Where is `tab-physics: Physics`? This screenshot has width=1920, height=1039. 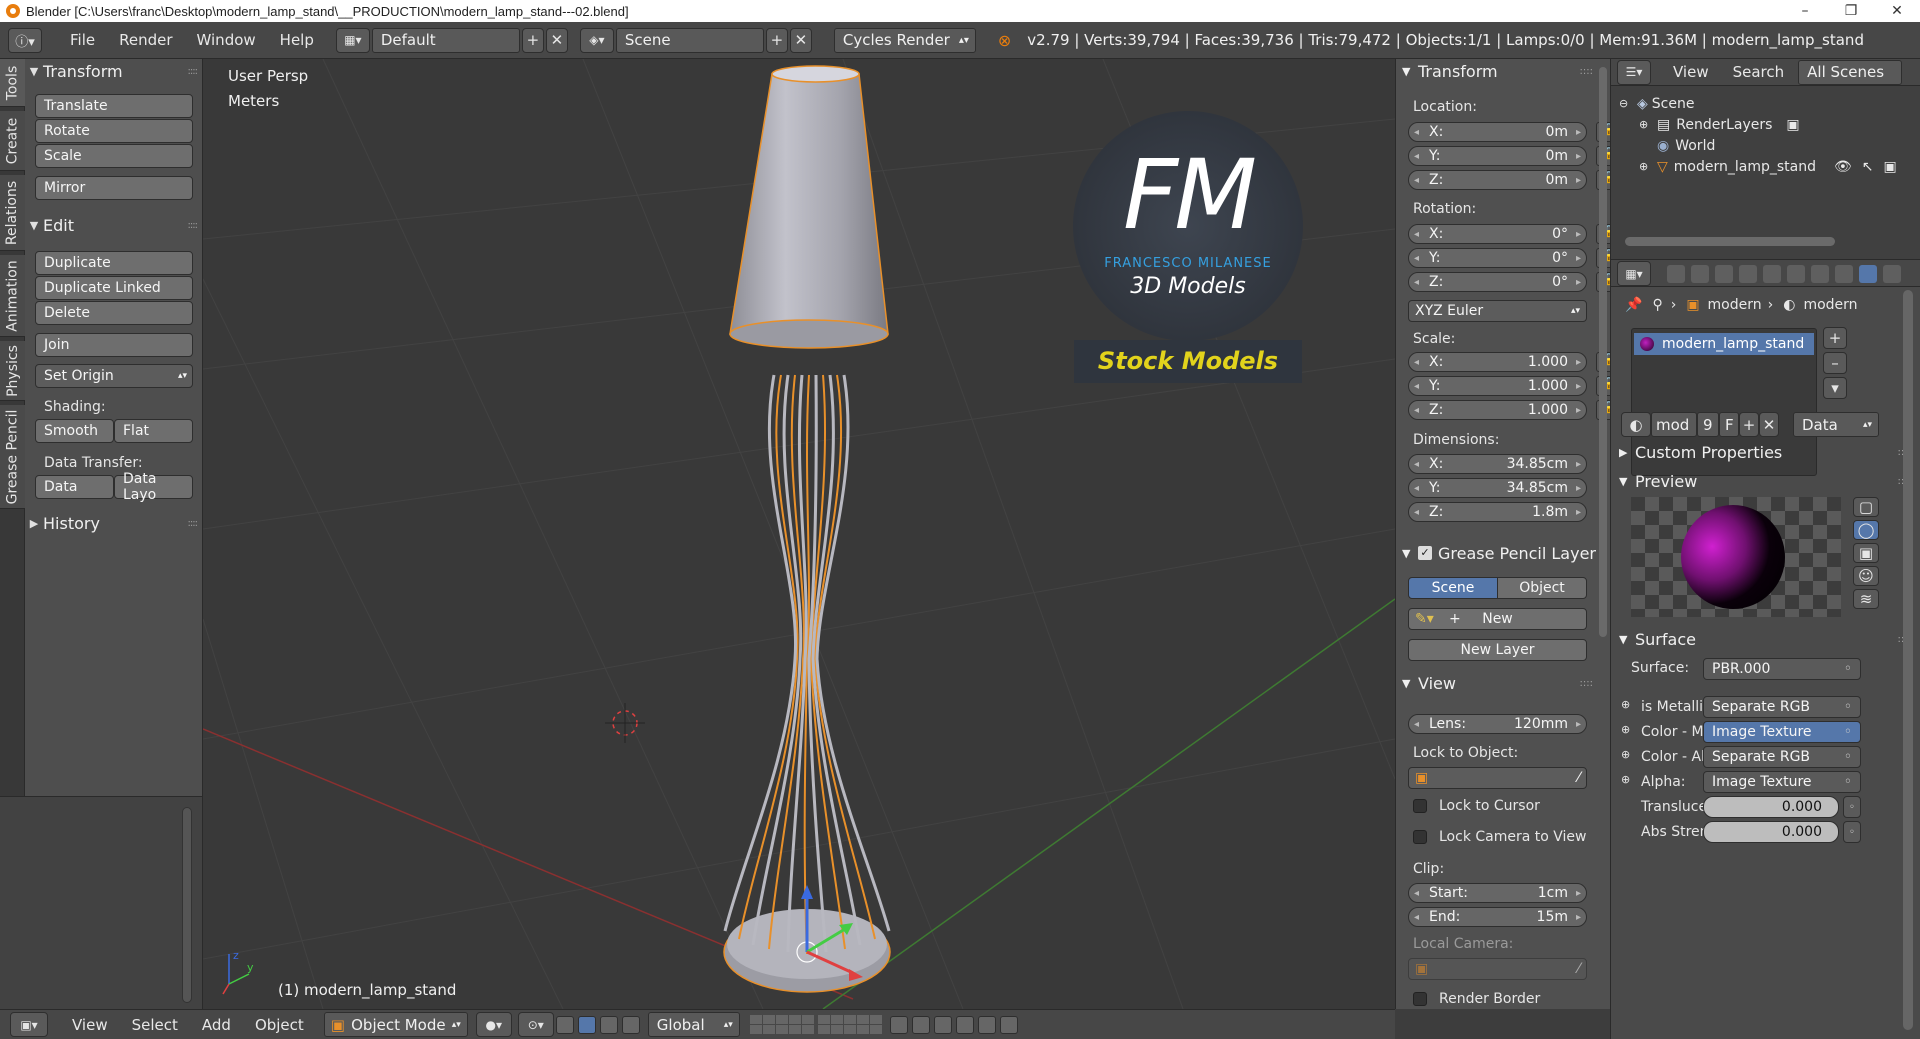
tab-physics: Physics is located at coordinates (12, 371).